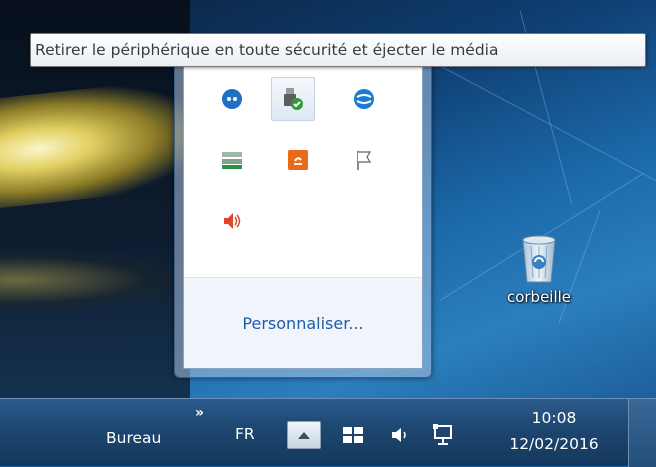 The width and height of the screenshot is (656, 467). Describe the element at coordinates (293, 99) in the screenshot. I see `safely-remove-hardware-icon` at that location.